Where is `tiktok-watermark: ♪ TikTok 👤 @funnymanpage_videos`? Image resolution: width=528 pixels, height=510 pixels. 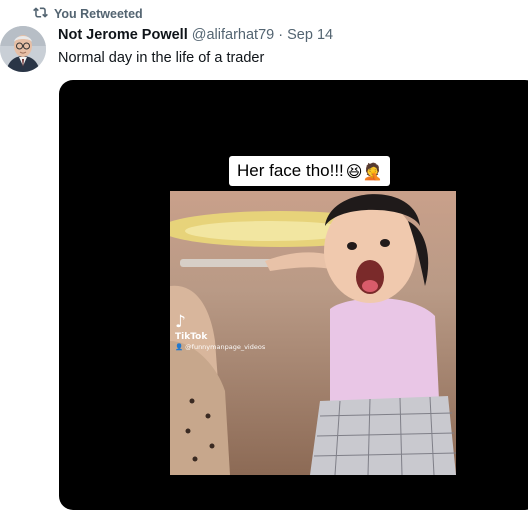
tiktok-watermark: ♪ TikTok 👤 @funnymanpage_videos is located at coordinates (220, 332).